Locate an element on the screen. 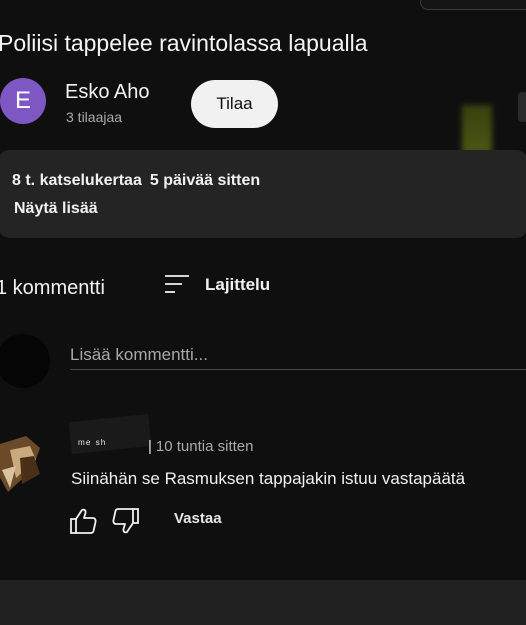  video-stats: 8 t. katselukertaa 5 päivää sitten is located at coordinates (140, 181).